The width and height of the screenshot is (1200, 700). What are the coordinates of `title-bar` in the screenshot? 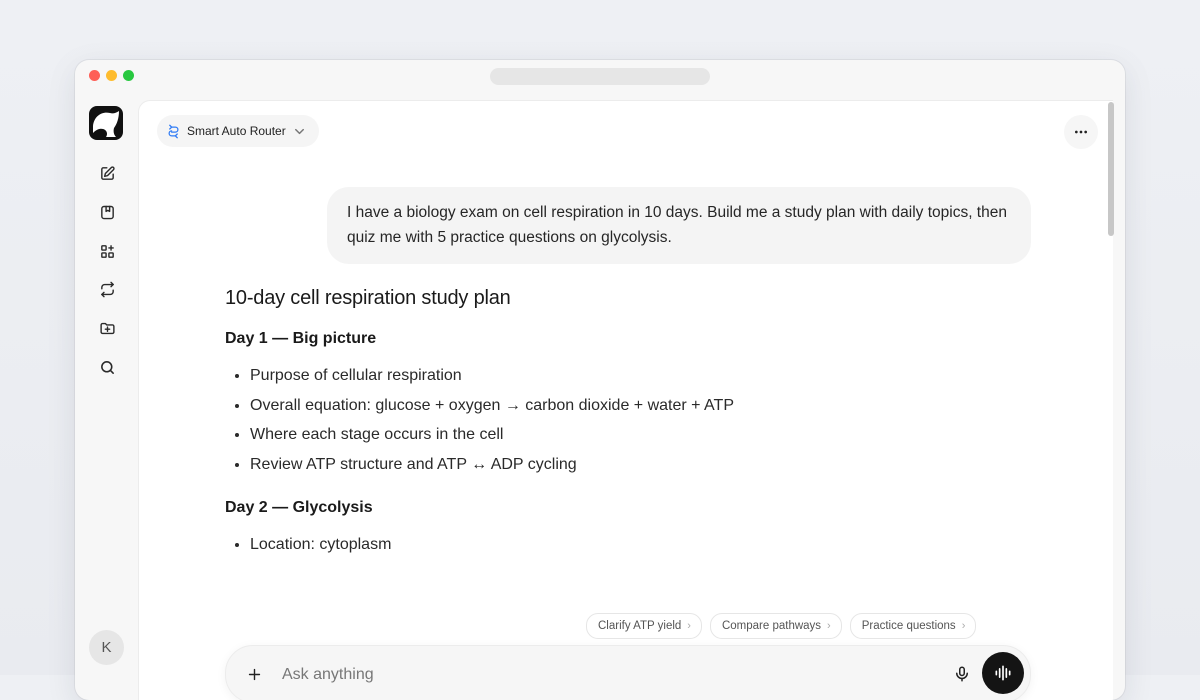 It's located at (600, 78).